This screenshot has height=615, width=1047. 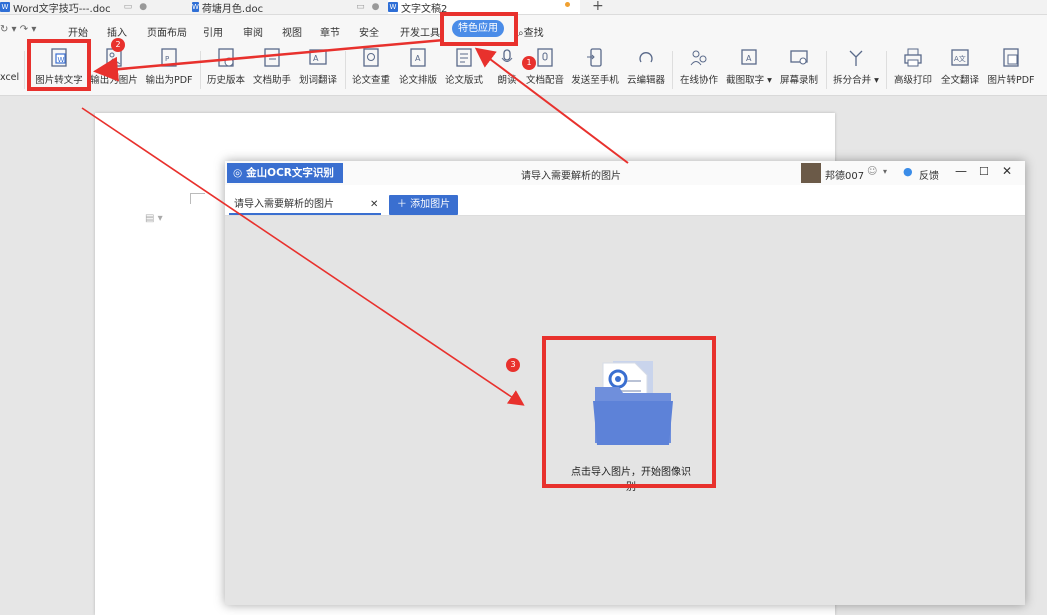 I want to click on step-badge-3: 3, so click(x=513, y=365).